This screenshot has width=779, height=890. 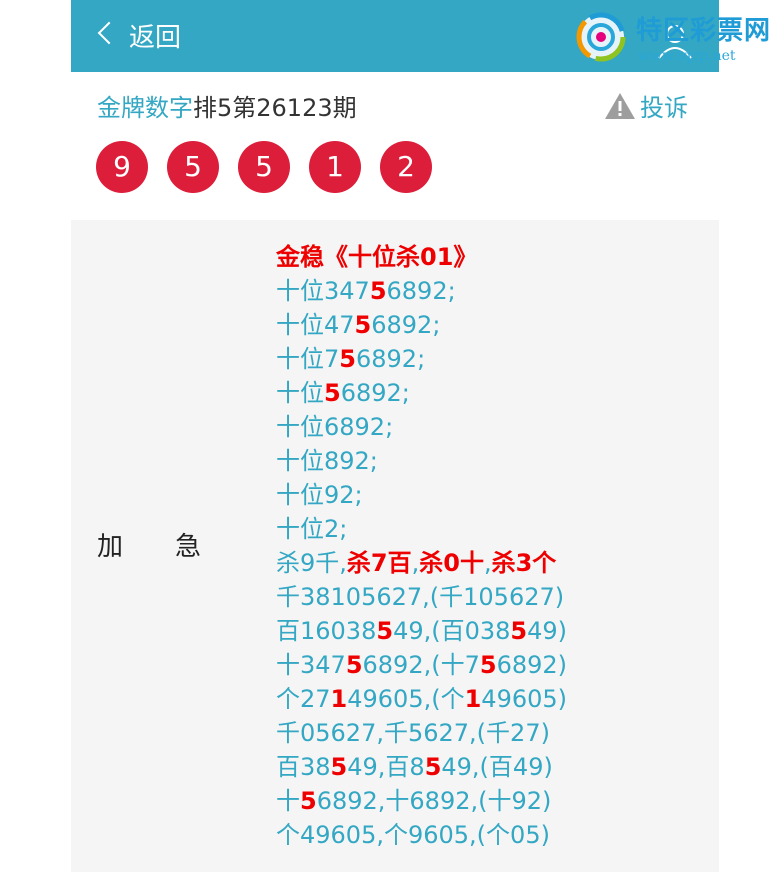 I want to click on line-text: 十位347, so click(x=323, y=291).